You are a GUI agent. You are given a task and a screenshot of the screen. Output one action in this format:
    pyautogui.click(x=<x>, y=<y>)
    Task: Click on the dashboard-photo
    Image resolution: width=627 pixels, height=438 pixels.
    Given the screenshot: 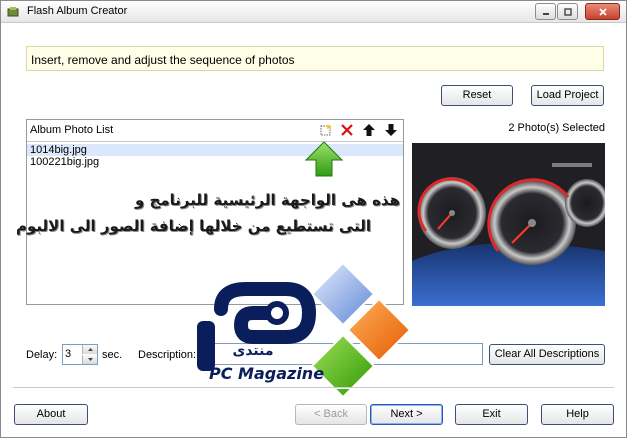 What is the action you would take?
    pyautogui.click(x=508, y=224)
    